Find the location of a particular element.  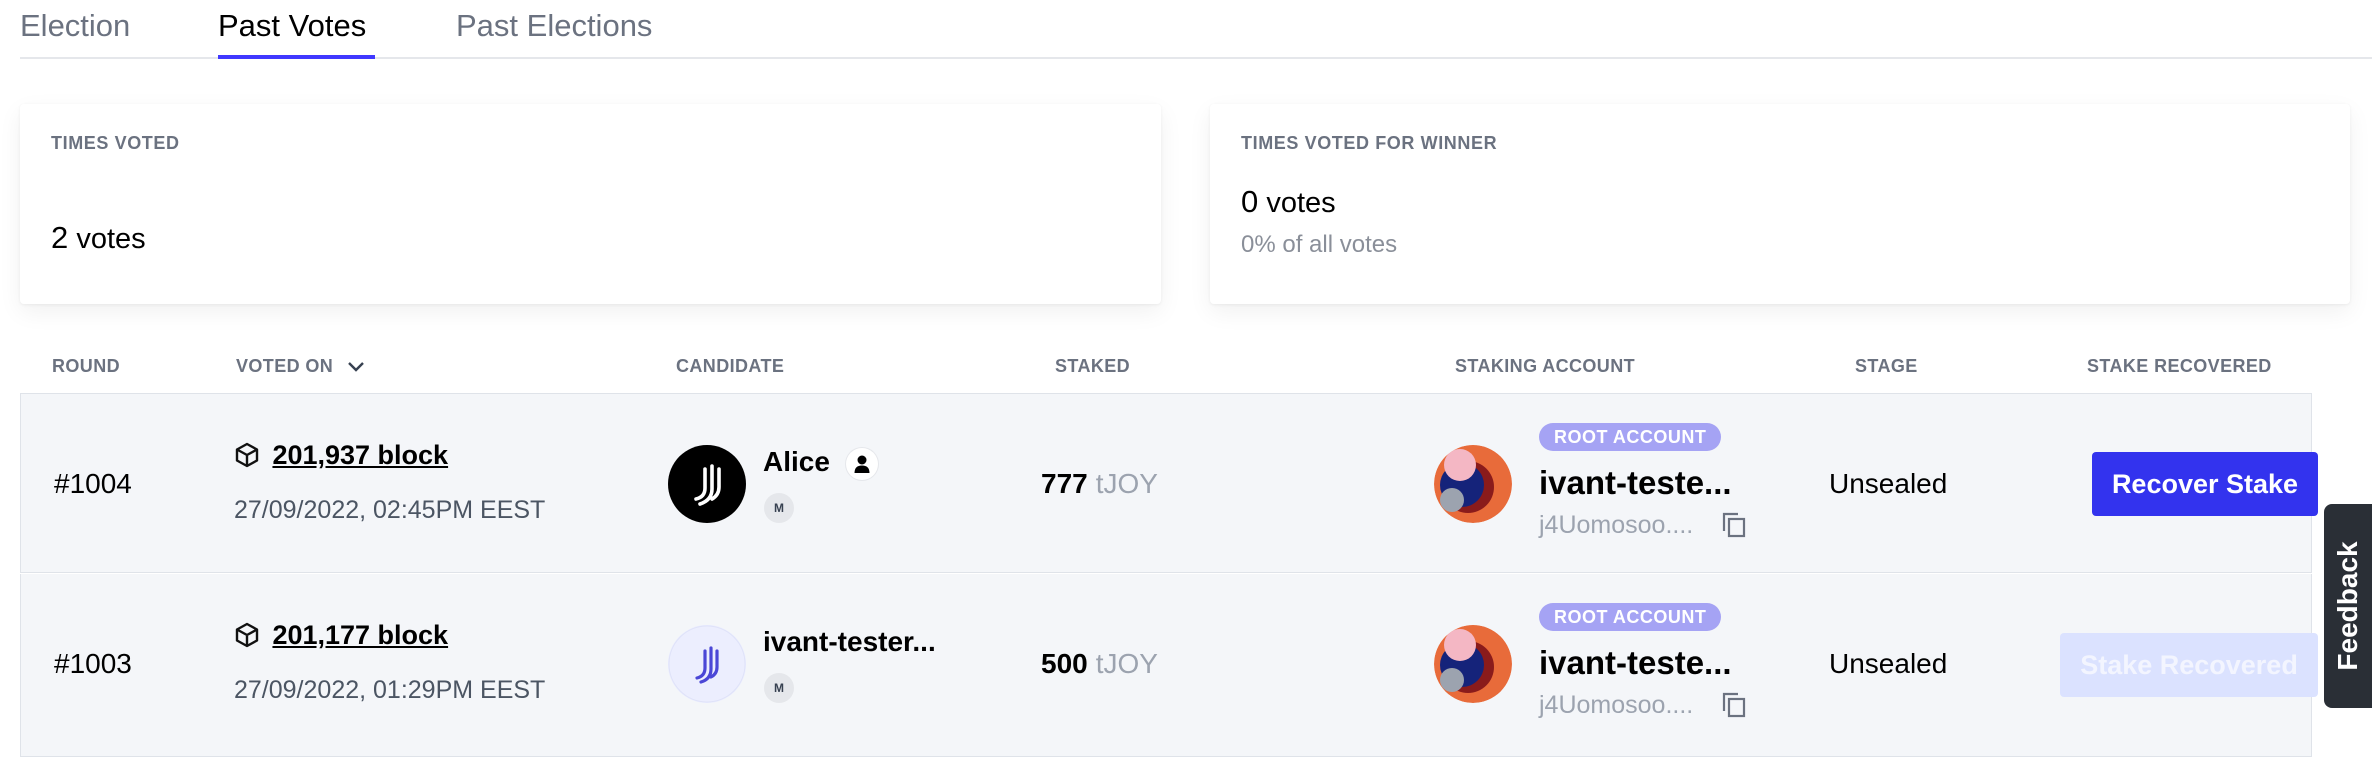

times-voted-winner-unit: votes is located at coordinates (1301, 203).